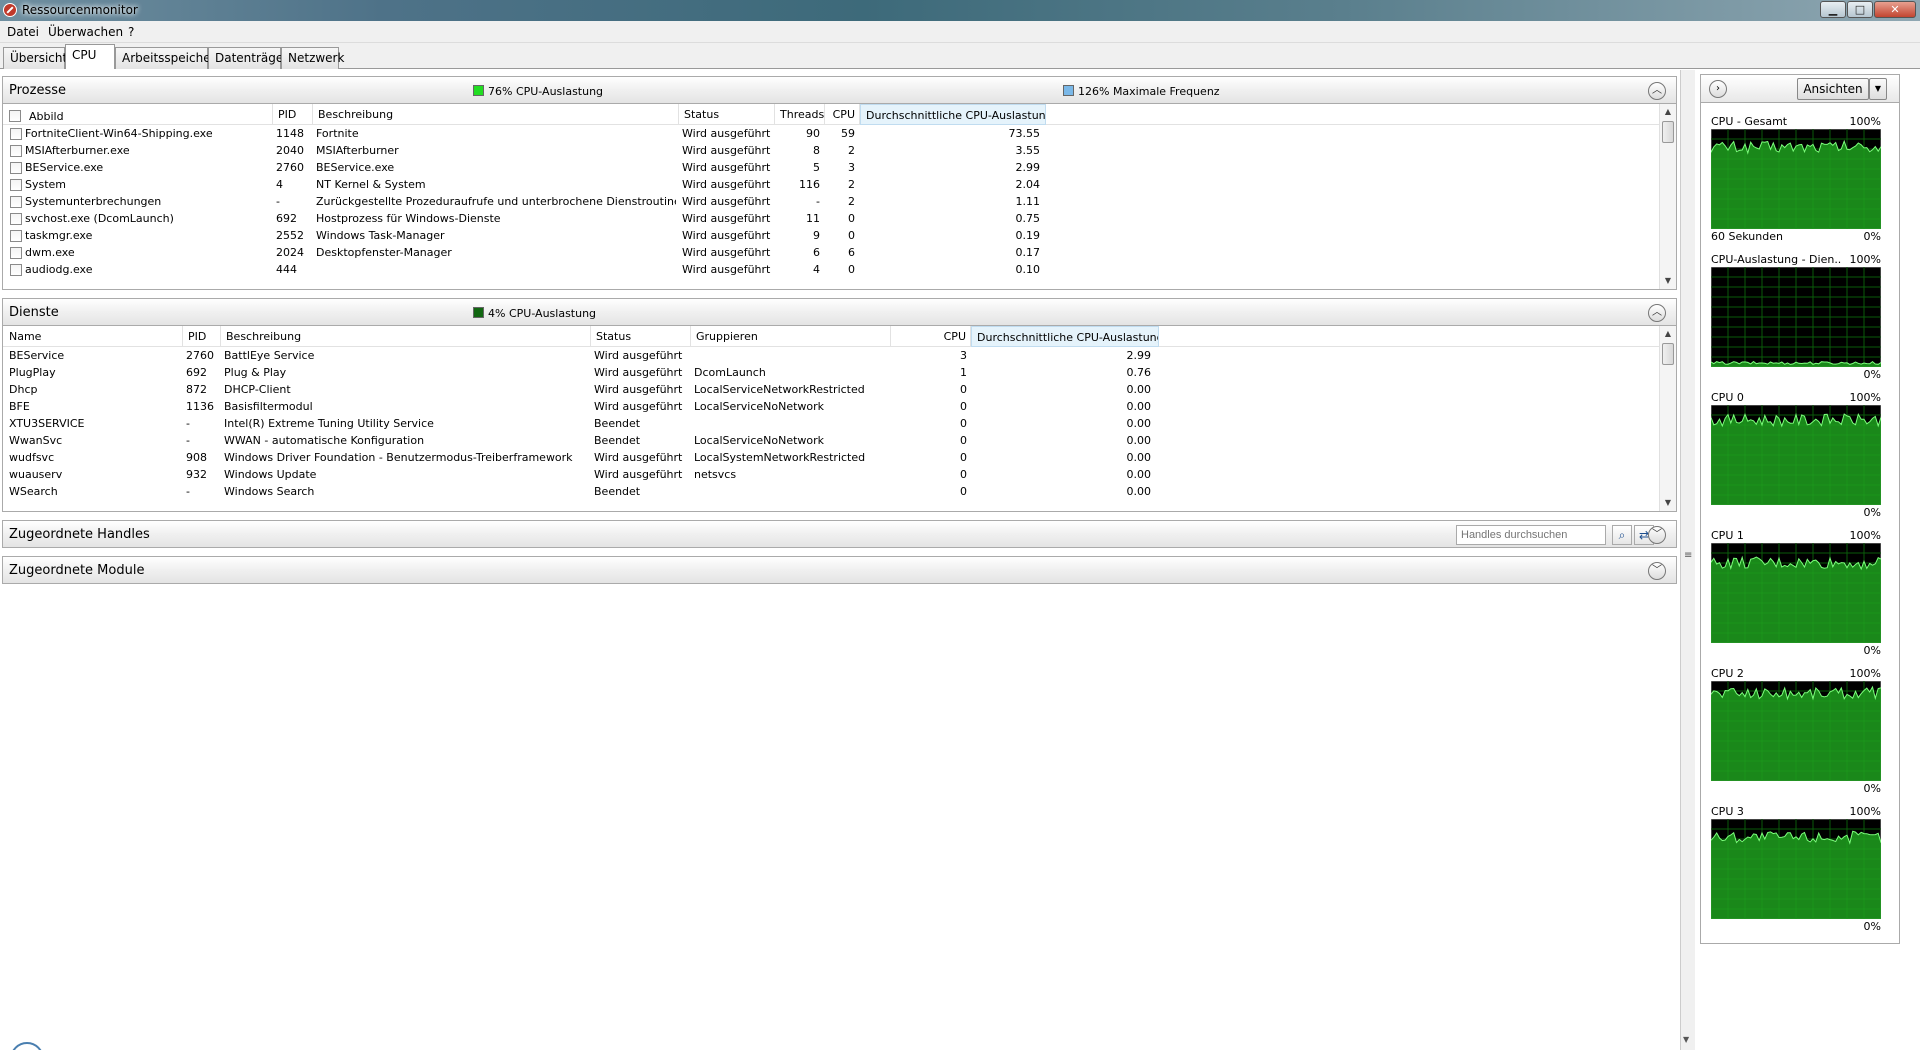 The height and width of the screenshot is (1050, 1920). Describe the element at coordinates (23, 32) in the screenshot. I see `menu-file: Datei` at that location.